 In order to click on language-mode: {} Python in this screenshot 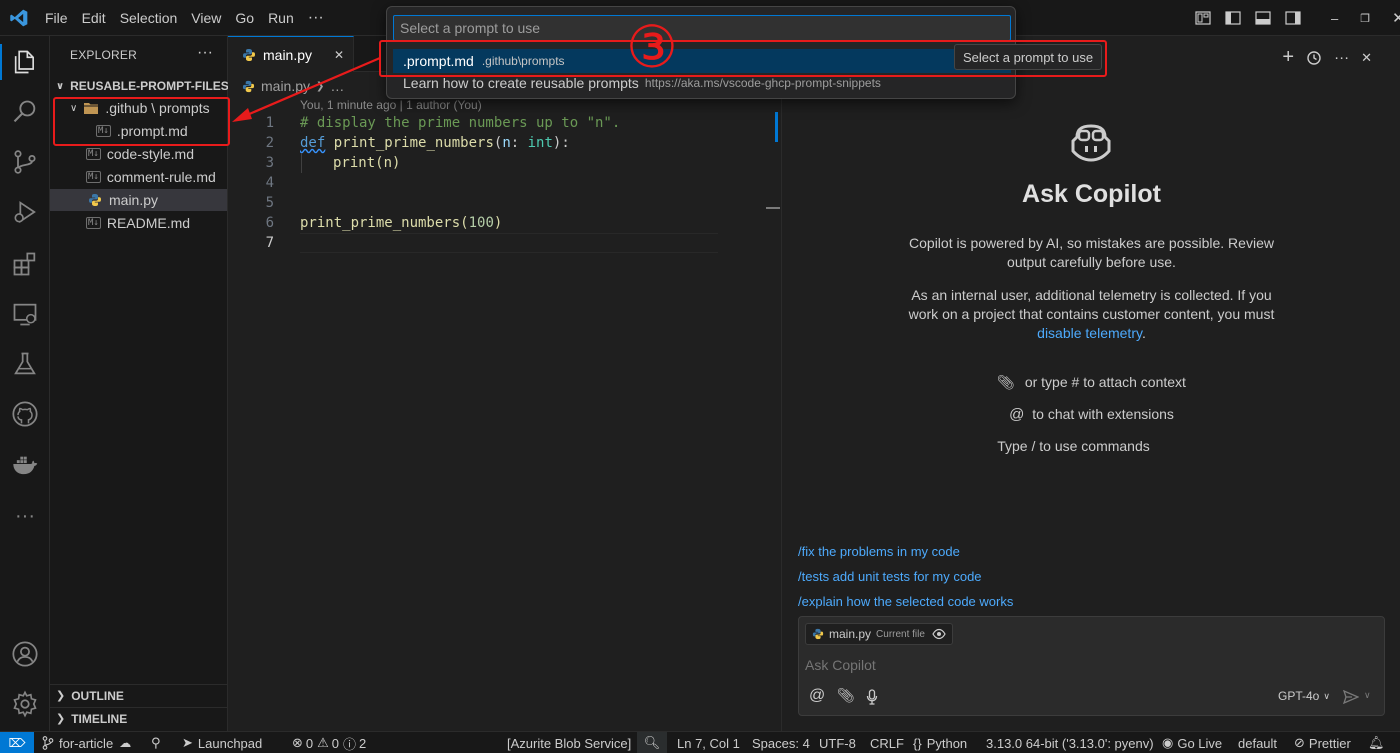, I will do `click(940, 742)`.